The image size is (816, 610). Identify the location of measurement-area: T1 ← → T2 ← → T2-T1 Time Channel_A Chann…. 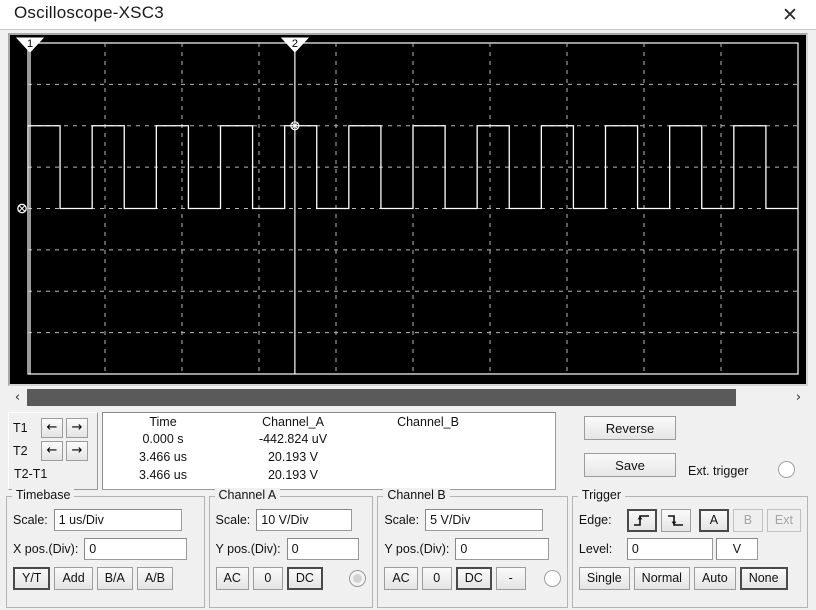
(282, 451).